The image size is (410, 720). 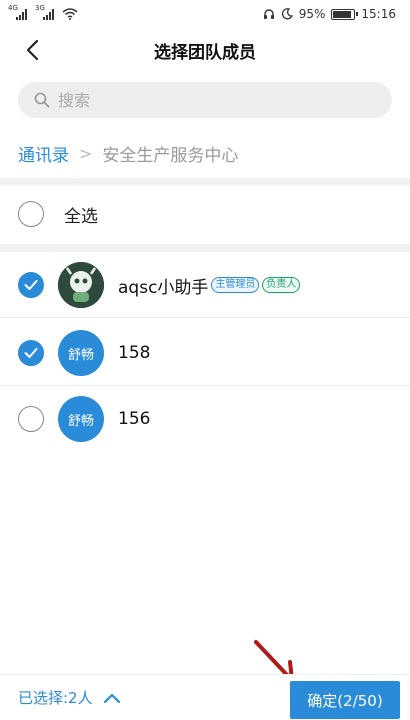 What do you see at coordinates (111, 698) in the screenshot?
I see `chevron-up-icon` at bounding box center [111, 698].